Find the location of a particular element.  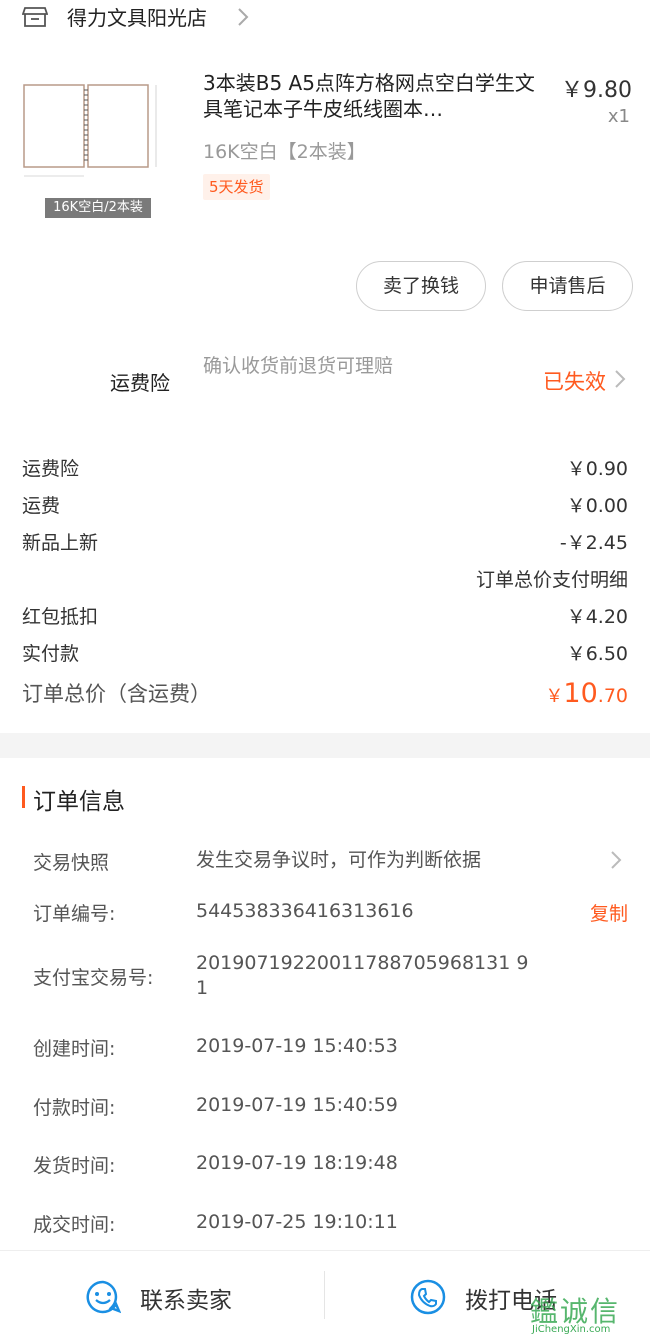

chat-smile-icon is located at coordinates (103, 1297).